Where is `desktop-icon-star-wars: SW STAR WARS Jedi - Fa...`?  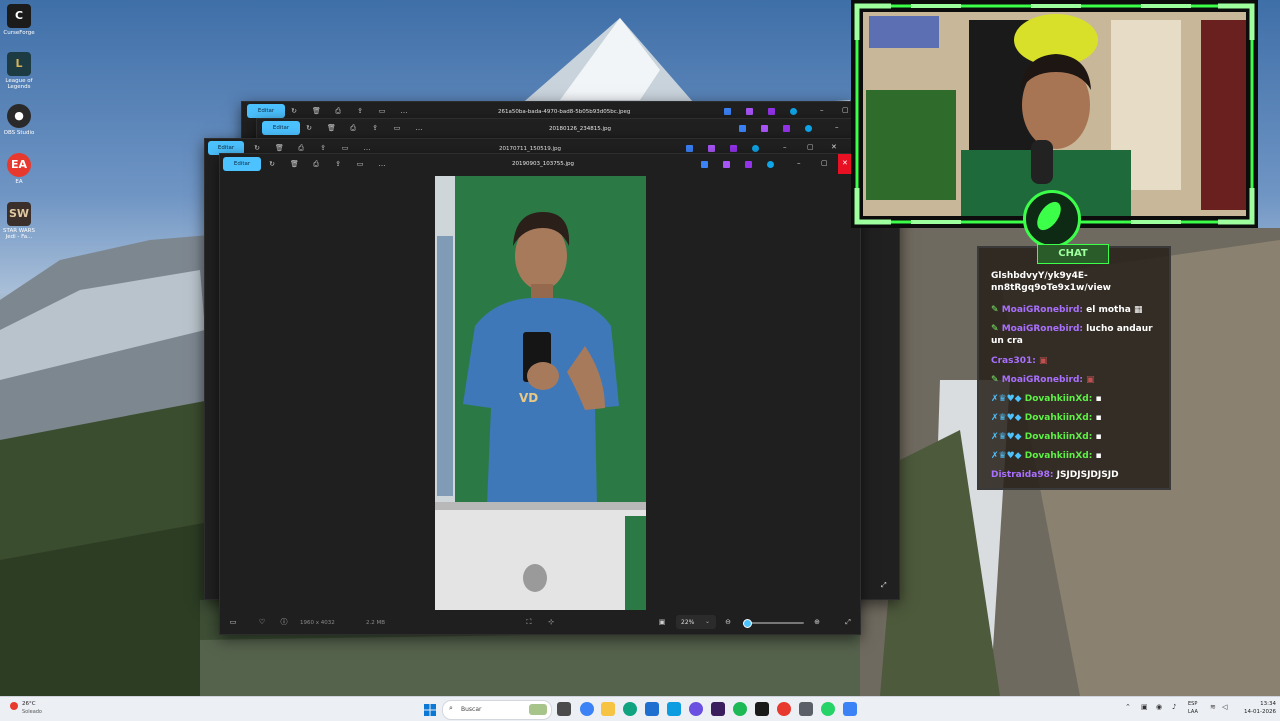 desktop-icon-star-wars: SW STAR WARS Jedi - Fa... is located at coordinates (19, 221).